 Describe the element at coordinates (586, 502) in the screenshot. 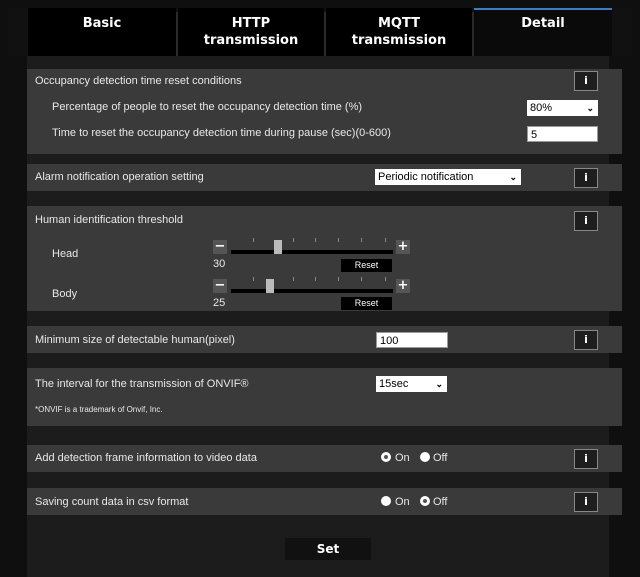

I see `csv-info-button: i` at that location.